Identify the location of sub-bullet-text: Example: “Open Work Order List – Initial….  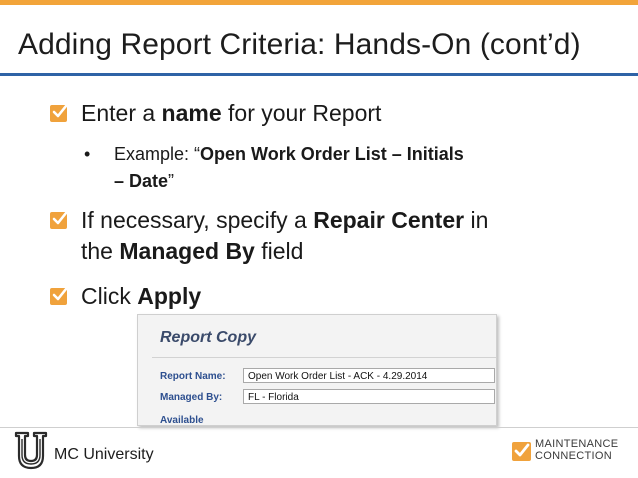
(289, 167).